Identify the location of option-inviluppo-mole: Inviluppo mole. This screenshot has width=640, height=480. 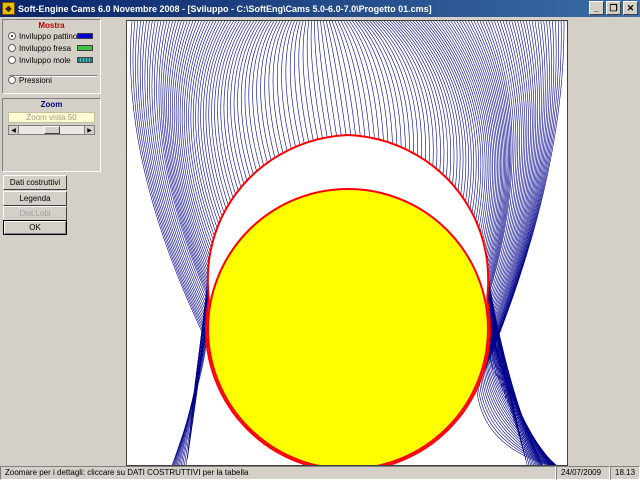
(54, 60).